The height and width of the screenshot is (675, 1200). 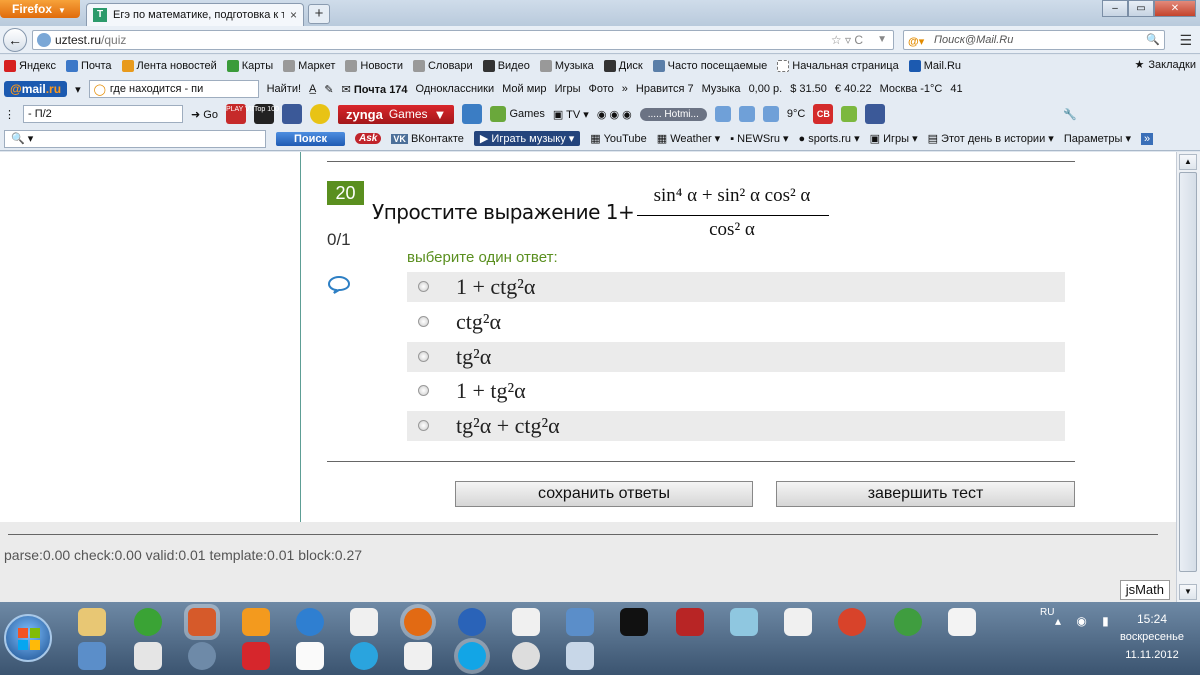 What do you see at coordinates (604, 494) in the screenshot?
I see `save-answers-button: сохранить ответы` at bounding box center [604, 494].